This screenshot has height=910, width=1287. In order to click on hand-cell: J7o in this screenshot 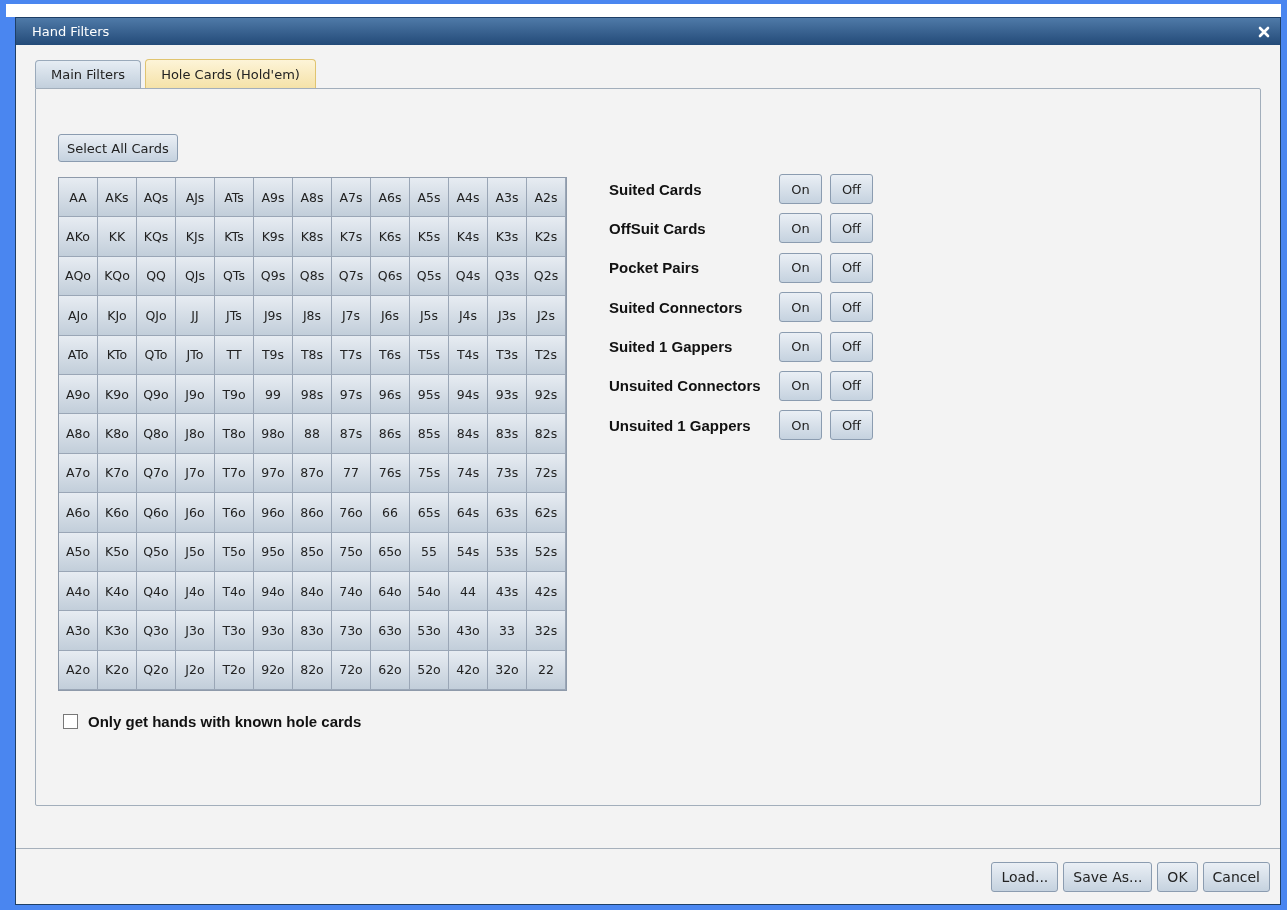, I will do `click(195, 473)`.